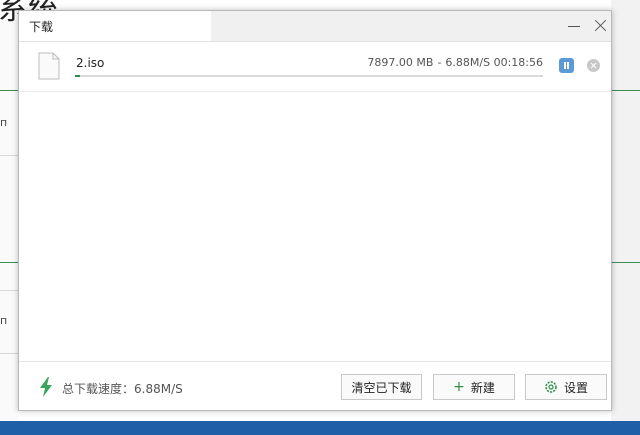 Image resolution: width=640 pixels, height=435 pixels. What do you see at coordinates (41, 27) in the screenshot?
I see `dialog-title: 下载` at bounding box center [41, 27].